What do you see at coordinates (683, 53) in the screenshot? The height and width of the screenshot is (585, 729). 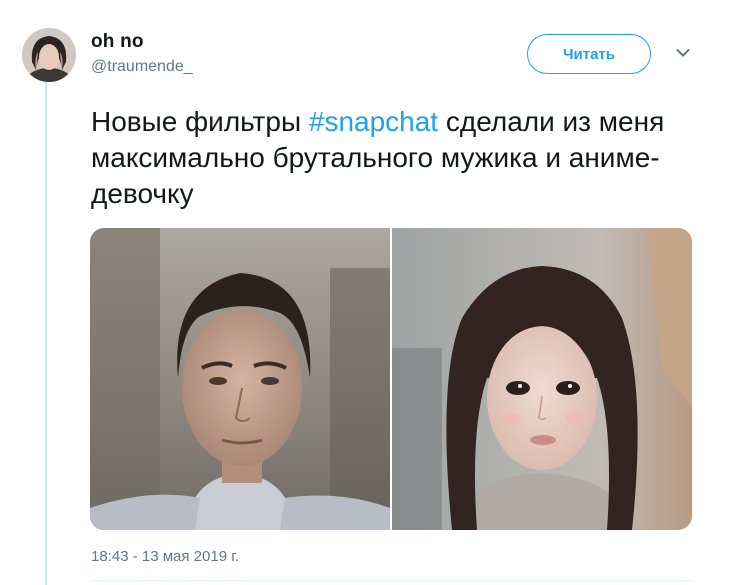 I see `chevron-down-icon` at bounding box center [683, 53].